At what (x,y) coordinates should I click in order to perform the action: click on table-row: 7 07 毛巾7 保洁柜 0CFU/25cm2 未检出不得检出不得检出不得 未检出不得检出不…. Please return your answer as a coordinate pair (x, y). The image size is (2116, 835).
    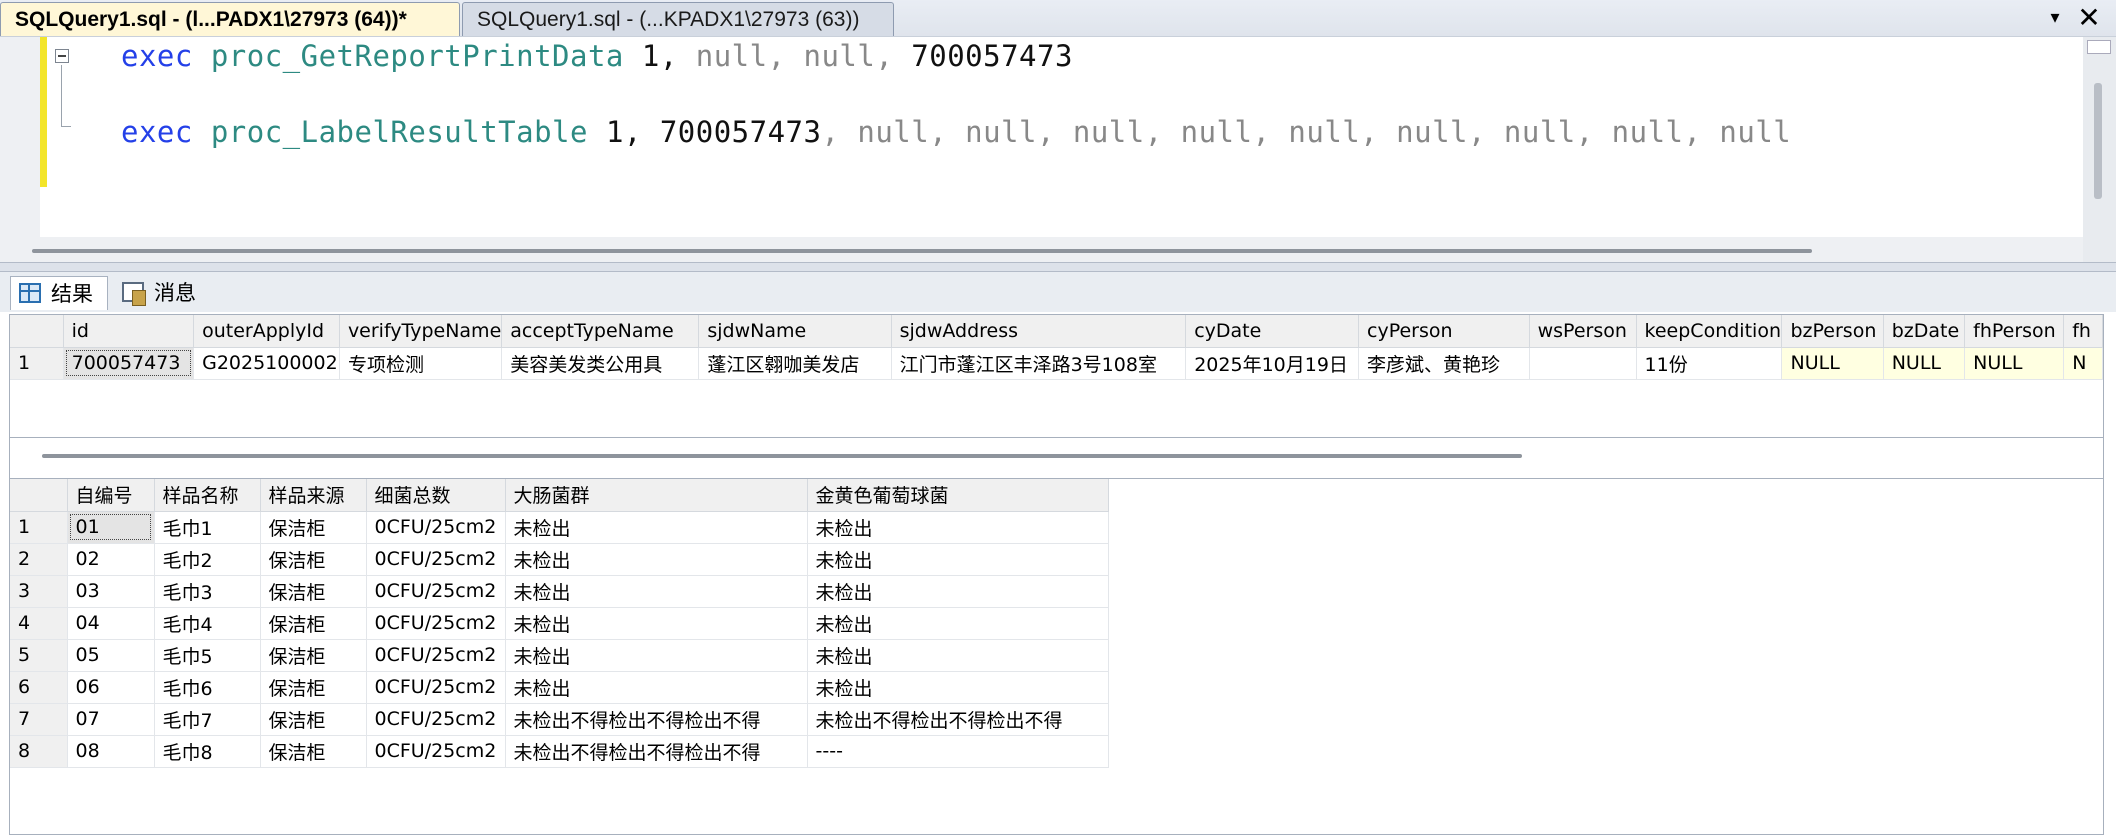
    Looking at the image, I should click on (559, 719).